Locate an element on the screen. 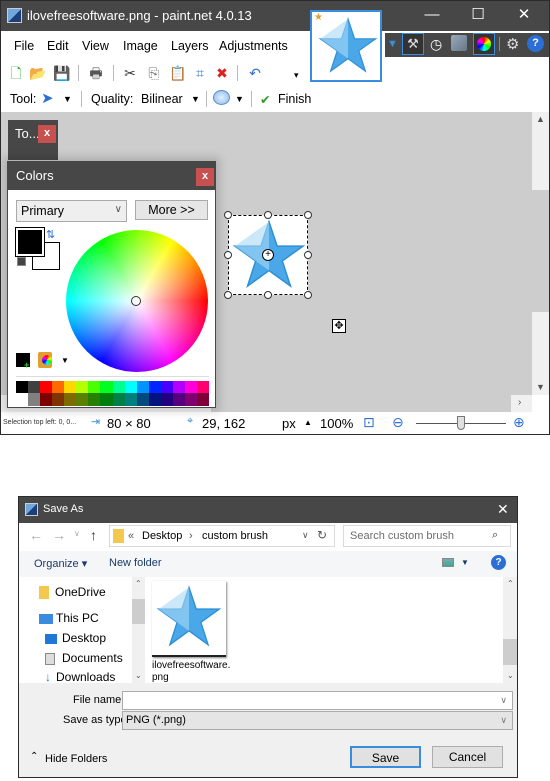 Image resolution: width=550 pixels, height=781 pixels. add-color-to-palette-icon: + is located at coordinates (23, 361).